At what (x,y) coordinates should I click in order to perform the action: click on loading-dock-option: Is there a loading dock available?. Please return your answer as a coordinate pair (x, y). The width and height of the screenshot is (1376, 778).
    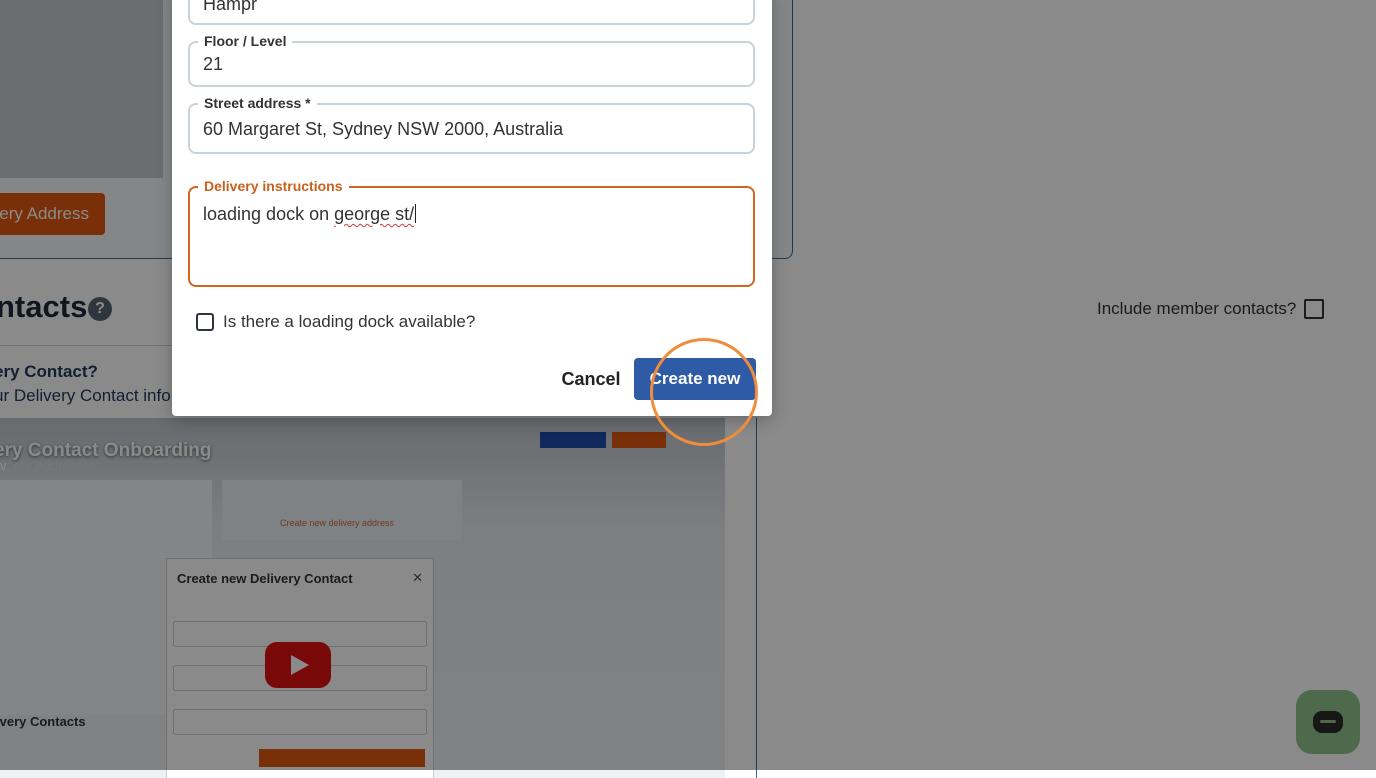
    Looking at the image, I should click on (335, 322).